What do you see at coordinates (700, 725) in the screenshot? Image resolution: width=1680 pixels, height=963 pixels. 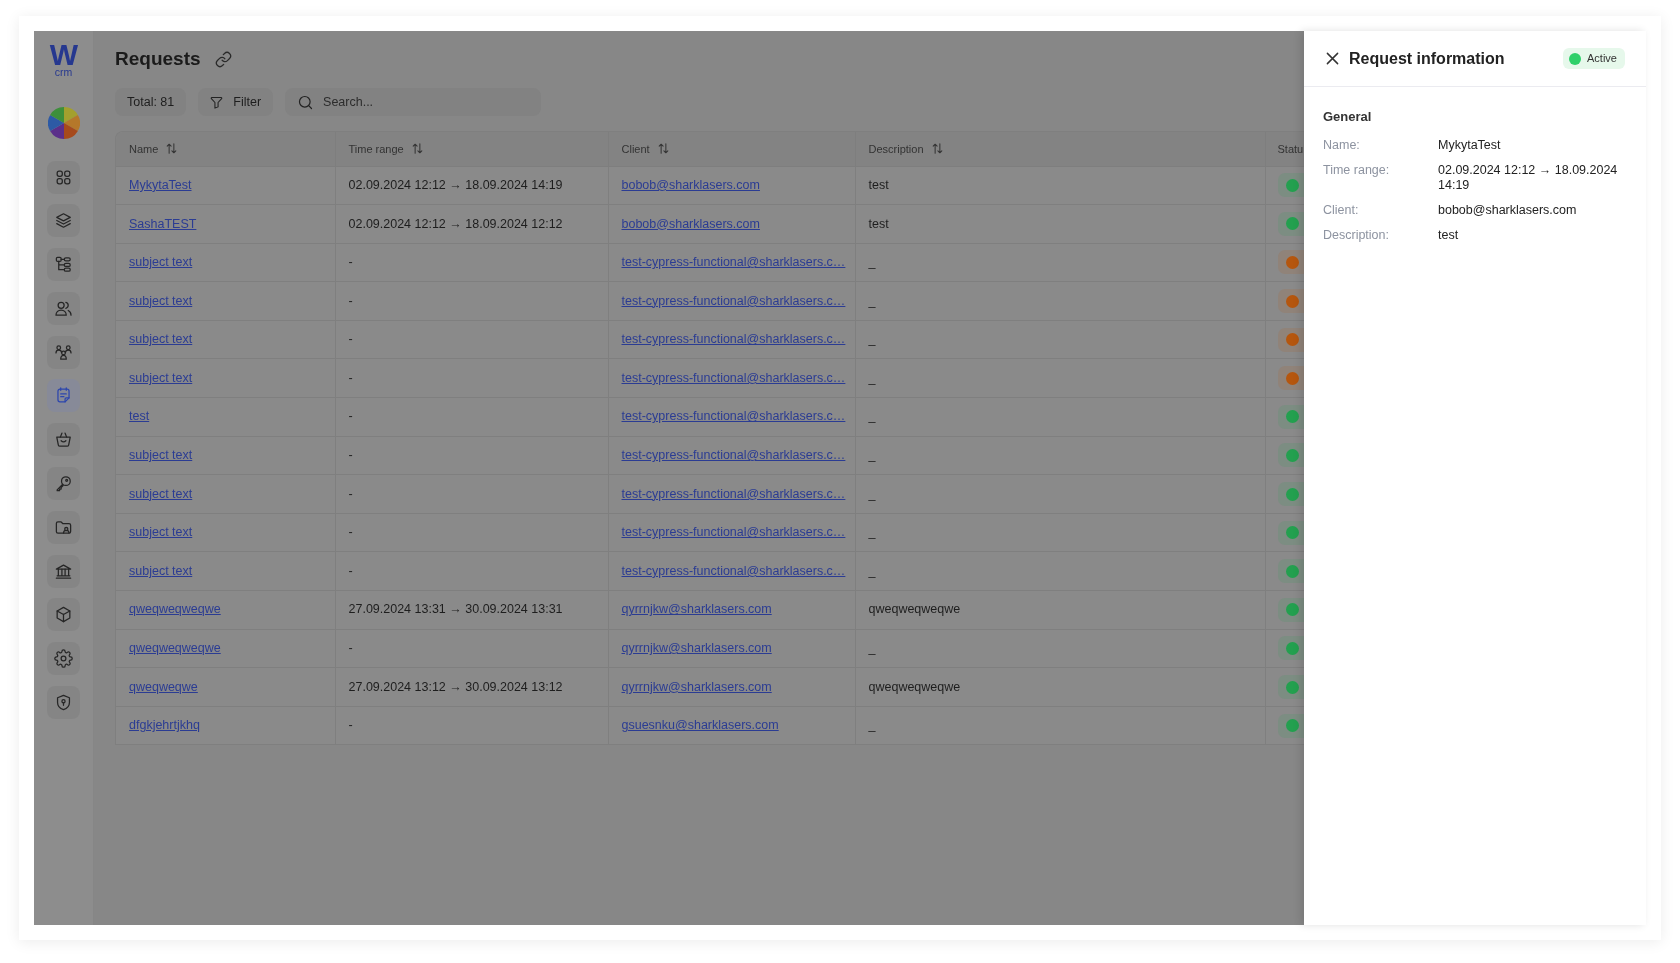 I see `client-email-link: gsuesnku@sharklasers.com` at bounding box center [700, 725].